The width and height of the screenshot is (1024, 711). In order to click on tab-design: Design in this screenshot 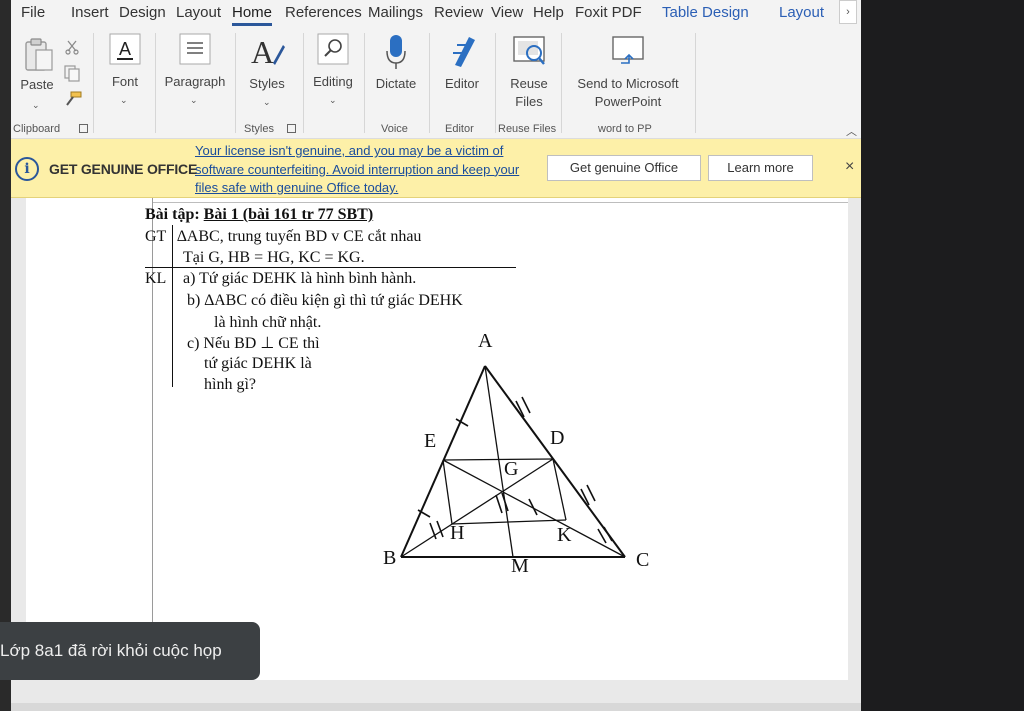, I will do `click(142, 12)`.